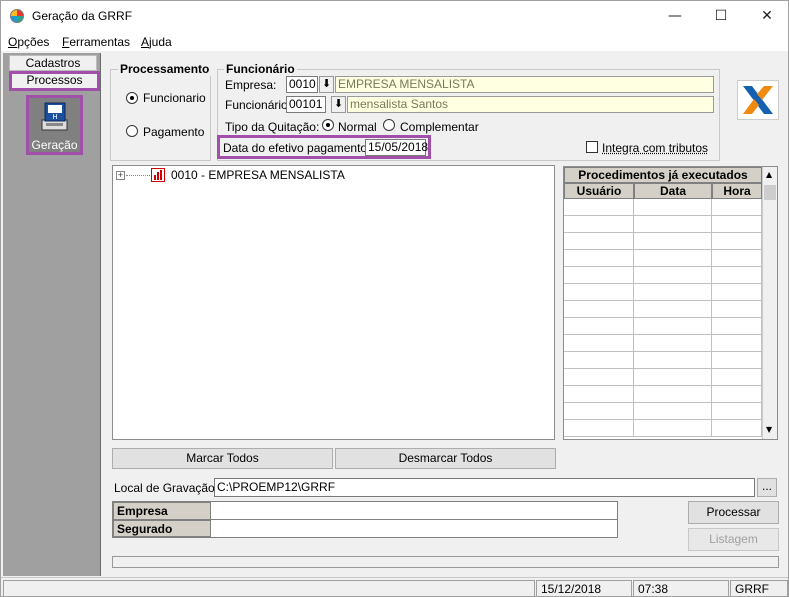  I want to click on menu-bar: Opções Ferramentas Ajuda, so click(394, 41).